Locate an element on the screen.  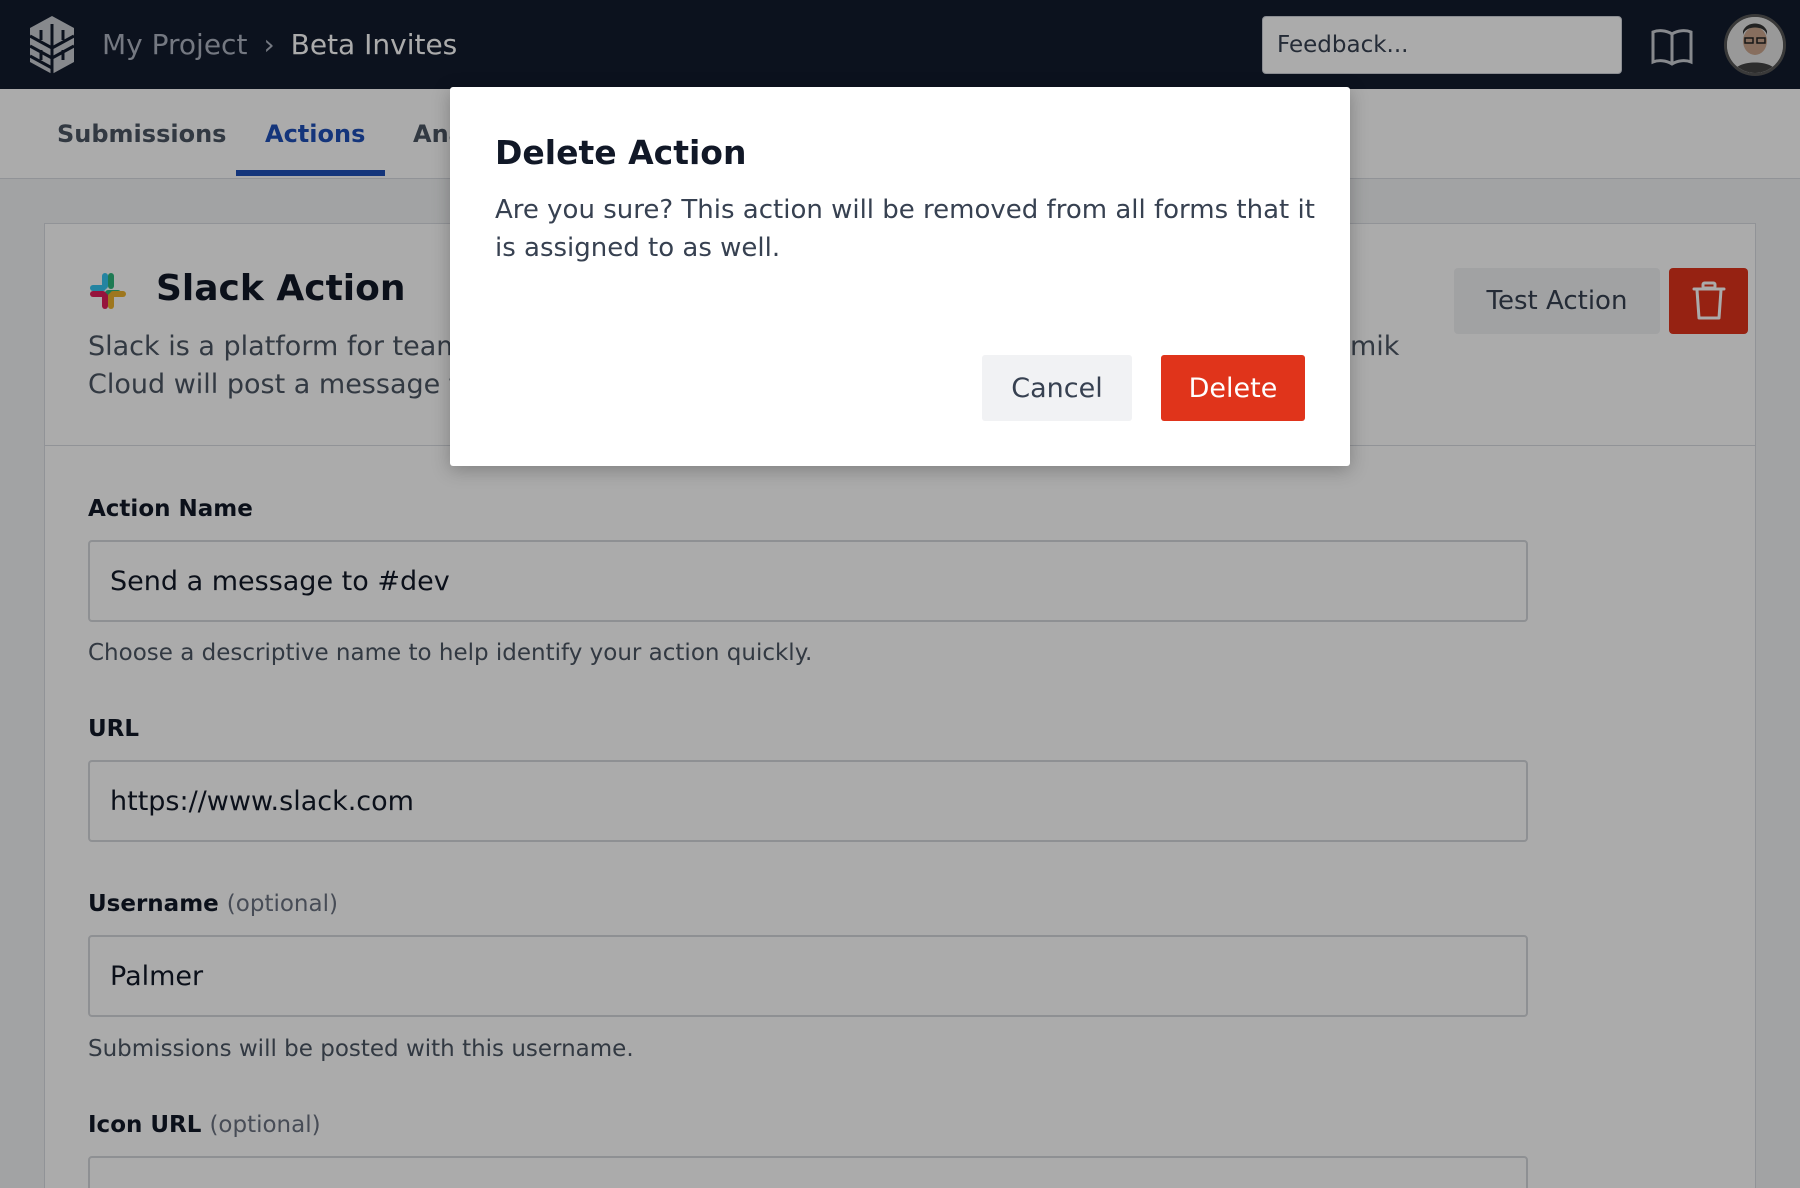
dialog-title: Delete Action is located at coordinates (621, 152).